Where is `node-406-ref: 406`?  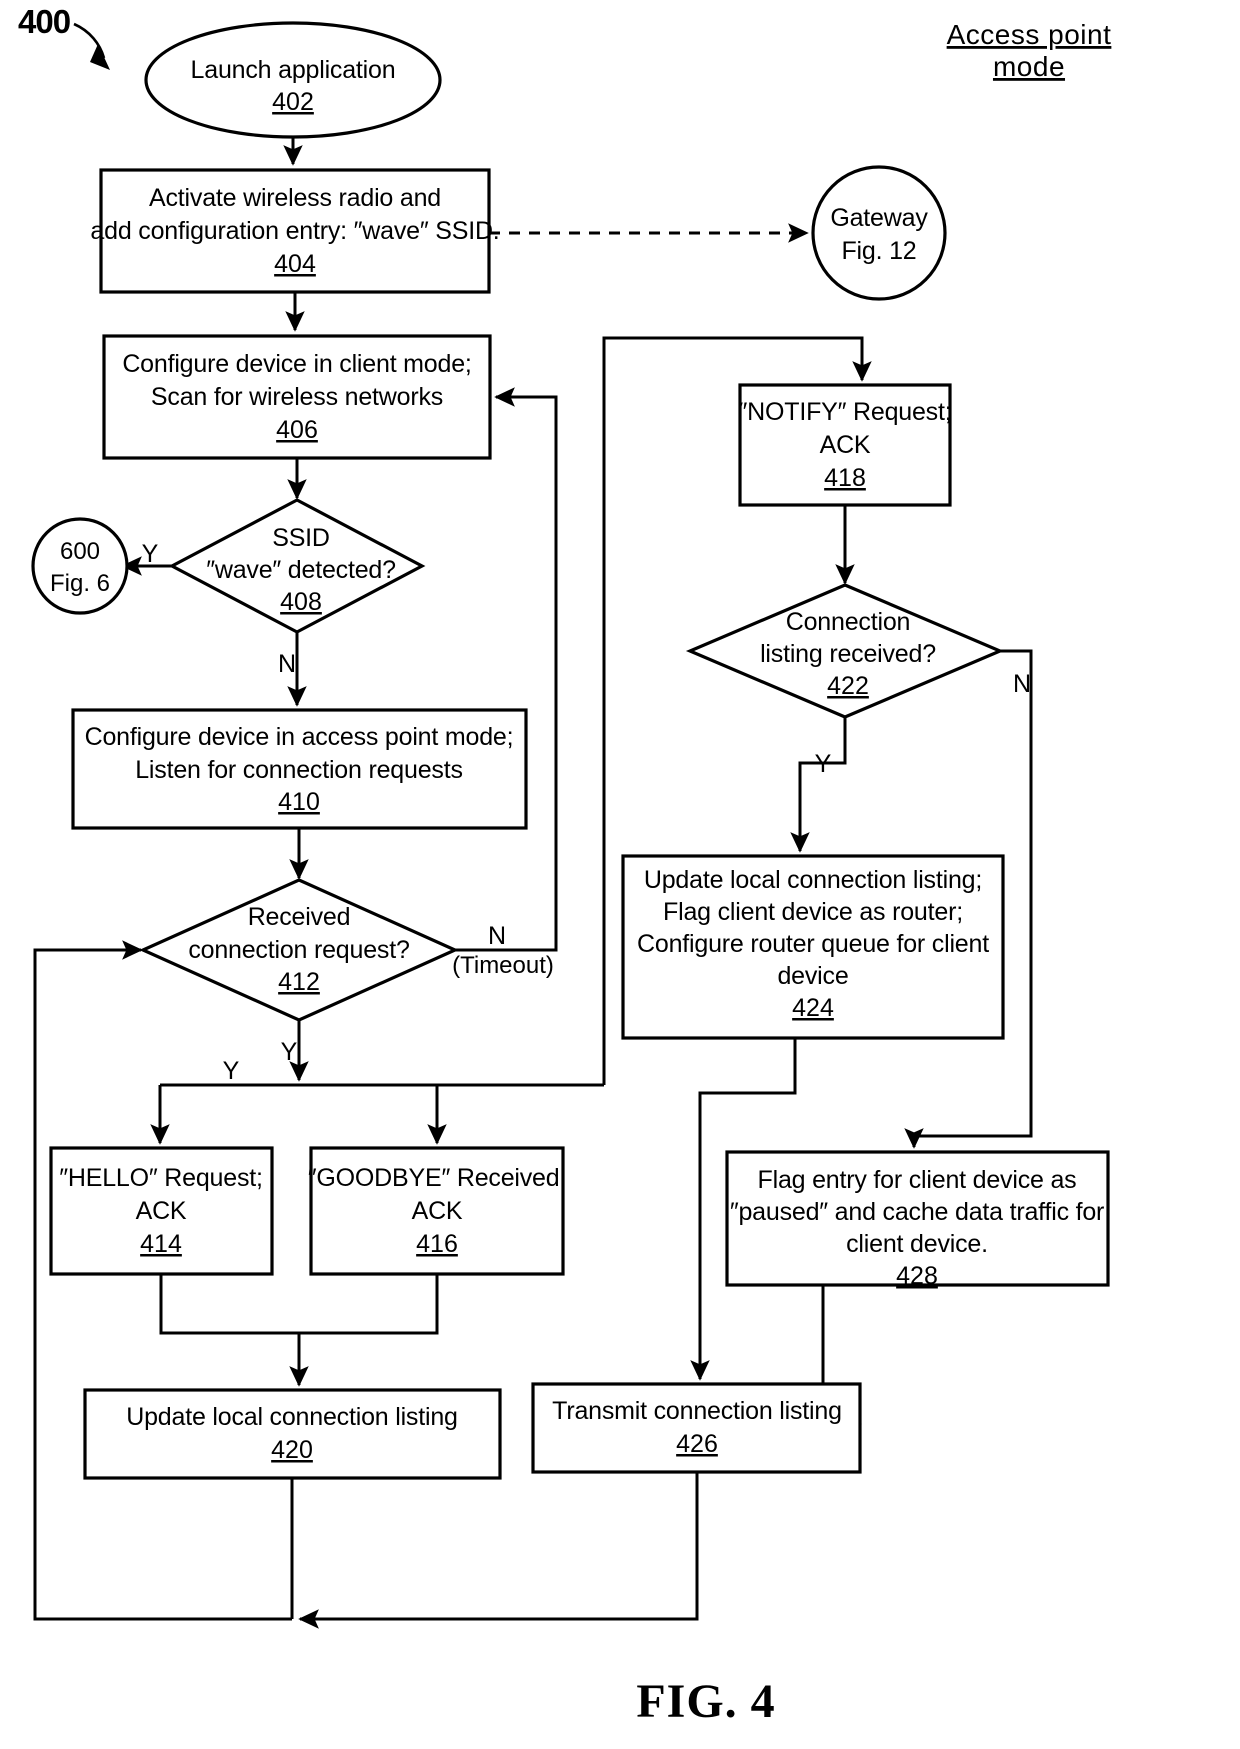 node-406-ref: 406 is located at coordinates (297, 430).